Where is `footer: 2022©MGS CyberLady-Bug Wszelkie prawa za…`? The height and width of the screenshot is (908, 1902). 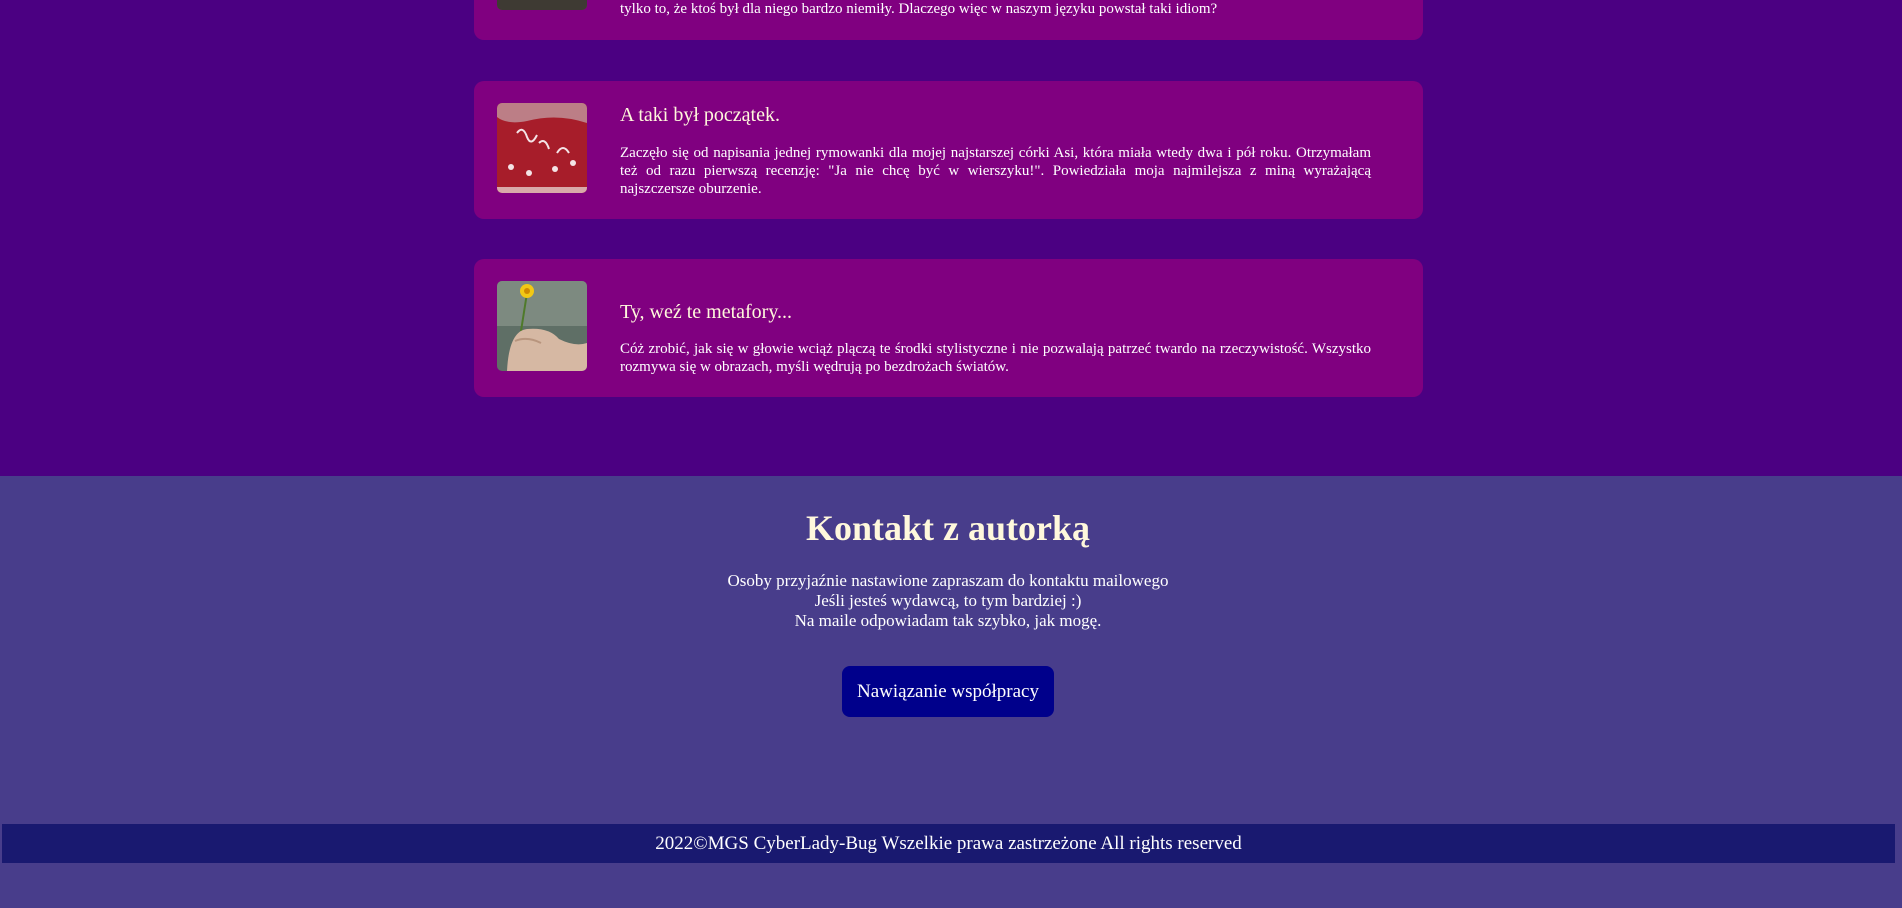
footer: 2022©MGS CyberLady-Bug Wszelkie prawa za… is located at coordinates (948, 843).